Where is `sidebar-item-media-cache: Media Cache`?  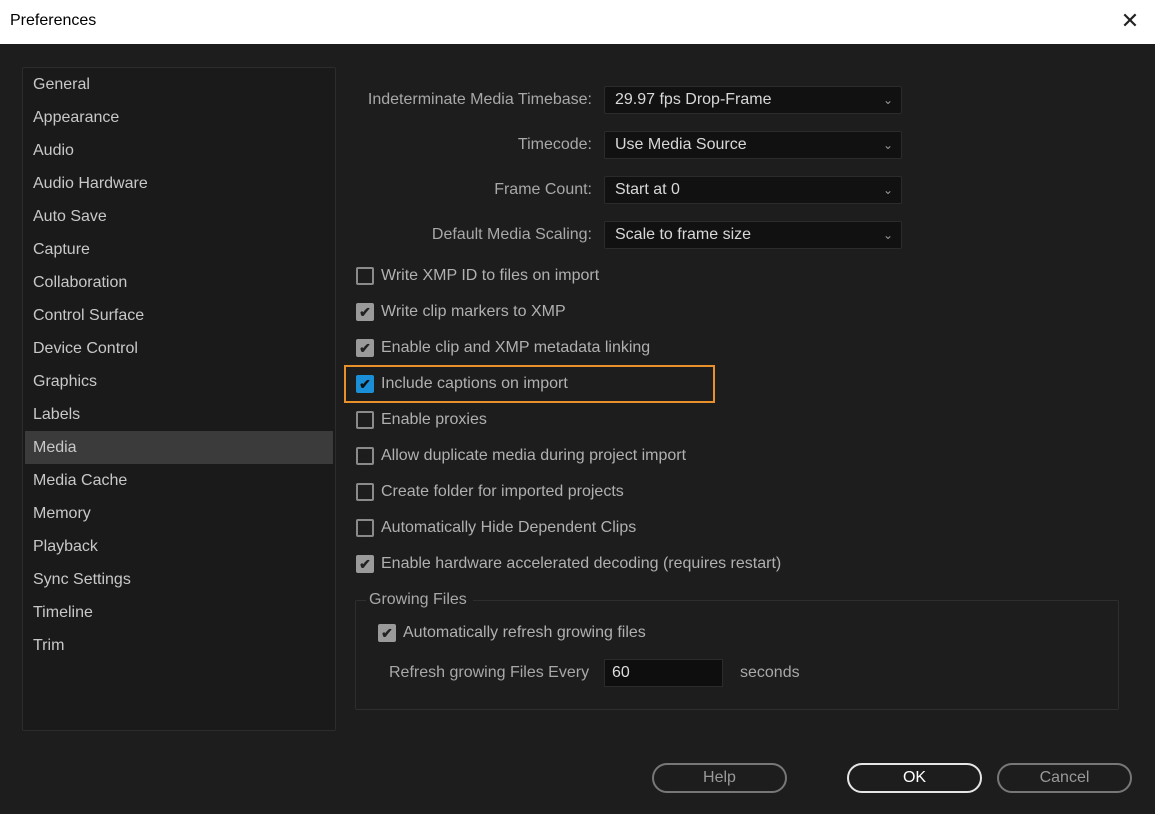
sidebar-item-media-cache: Media Cache is located at coordinates (179, 480).